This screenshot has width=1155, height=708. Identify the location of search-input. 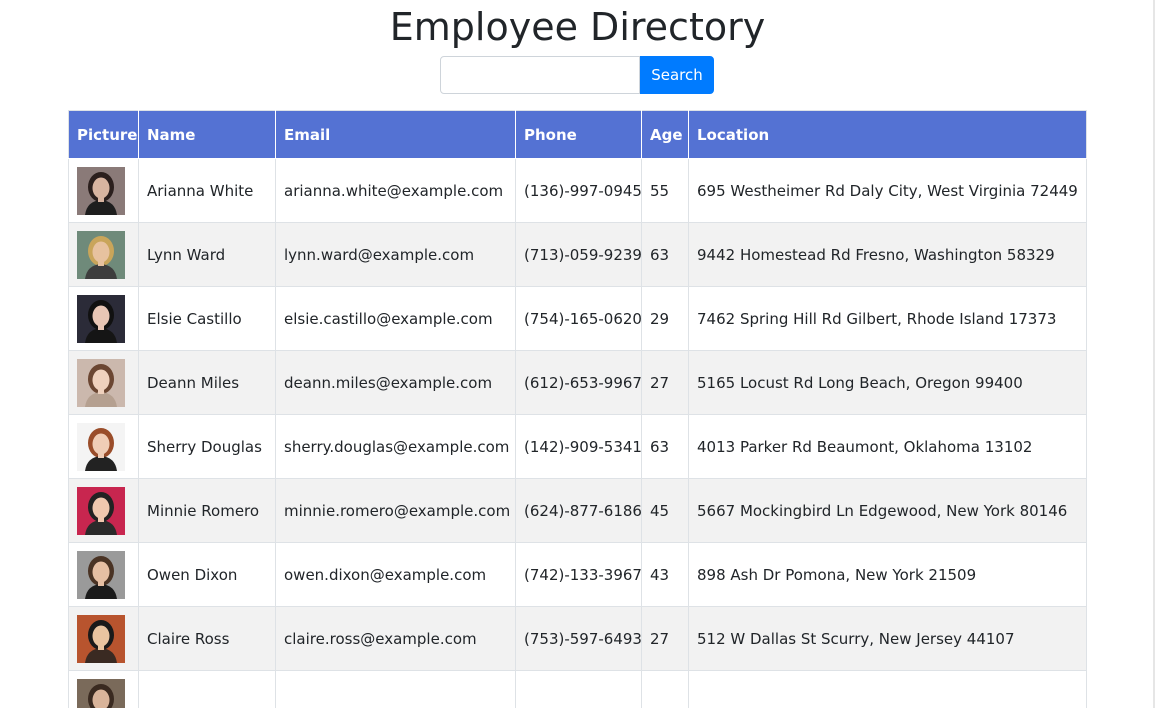
(540, 75).